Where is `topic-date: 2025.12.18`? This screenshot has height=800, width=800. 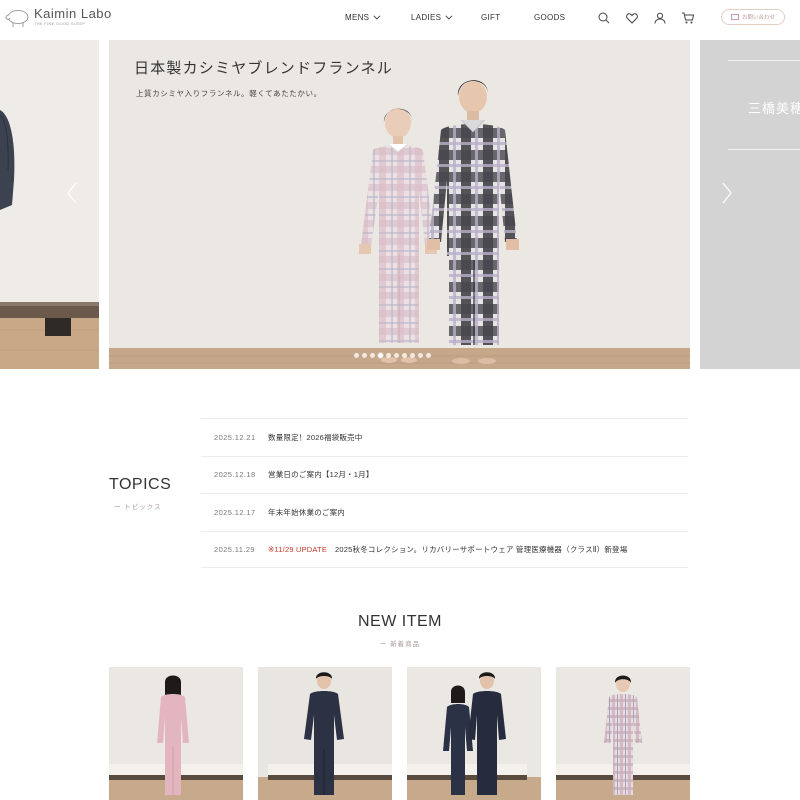
topic-date: 2025.12.18 is located at coordinates (235, 475).